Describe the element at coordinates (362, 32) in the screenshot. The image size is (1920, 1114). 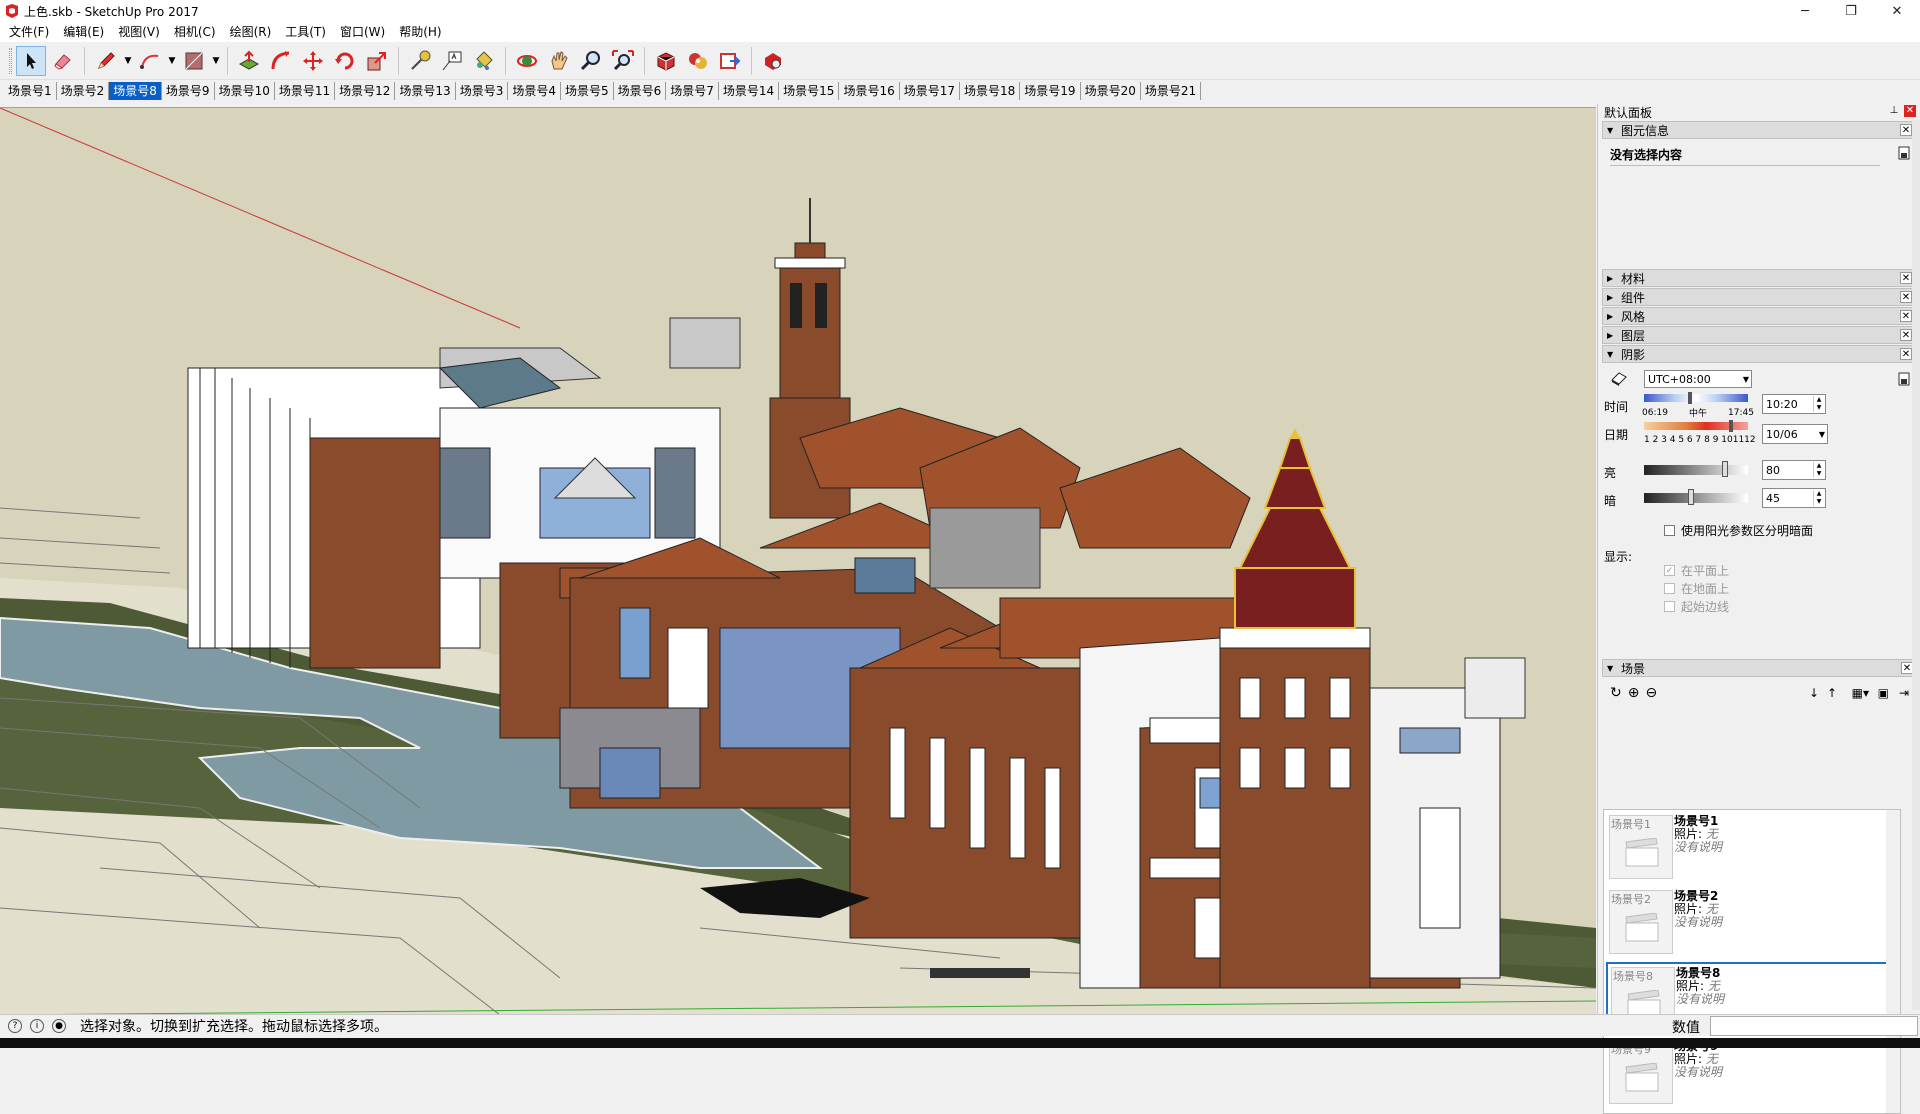
I see `menu-window: 窗口(W)` at that location.